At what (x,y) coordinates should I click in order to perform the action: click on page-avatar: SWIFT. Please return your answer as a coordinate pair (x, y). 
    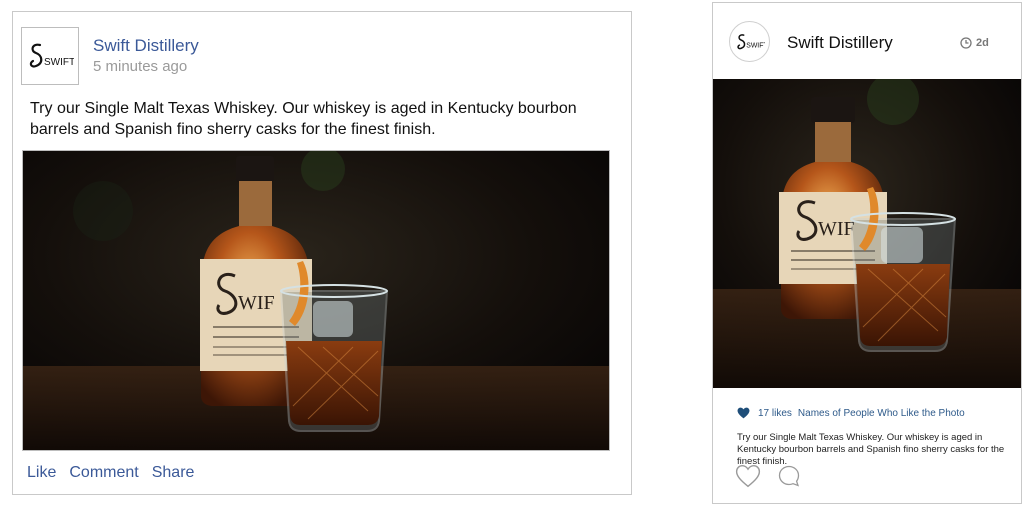
    Looking at the image, I should click on (50, 56).